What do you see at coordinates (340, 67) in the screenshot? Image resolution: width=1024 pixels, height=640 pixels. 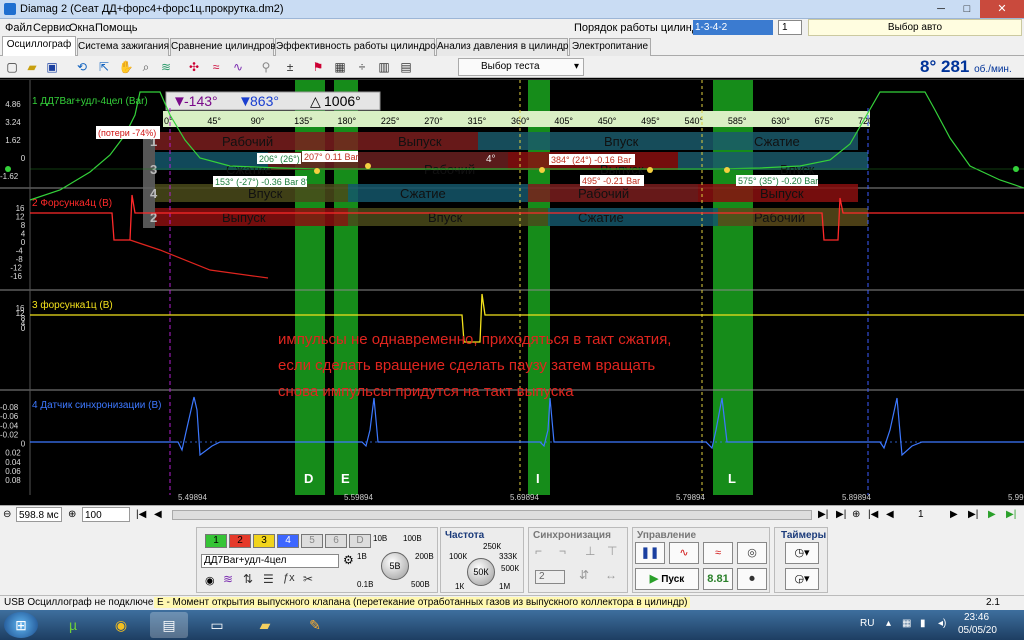 I see `grid-icon: ▦` at bounding box center [340, 67].